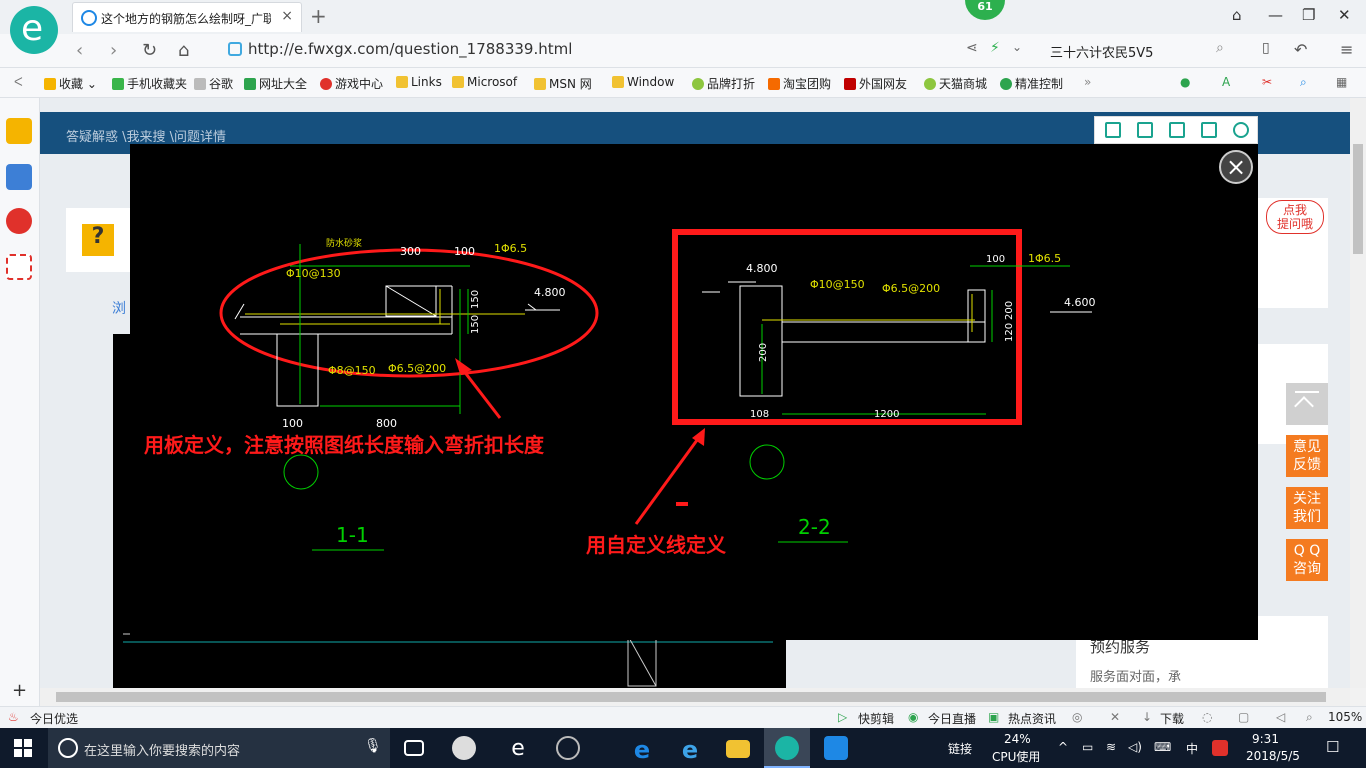 This screenshot has height=768, width=1366. Describe the element at coordinates (484, 82) in the screenshot. I see `bookmark-item: Microsof` at that location.